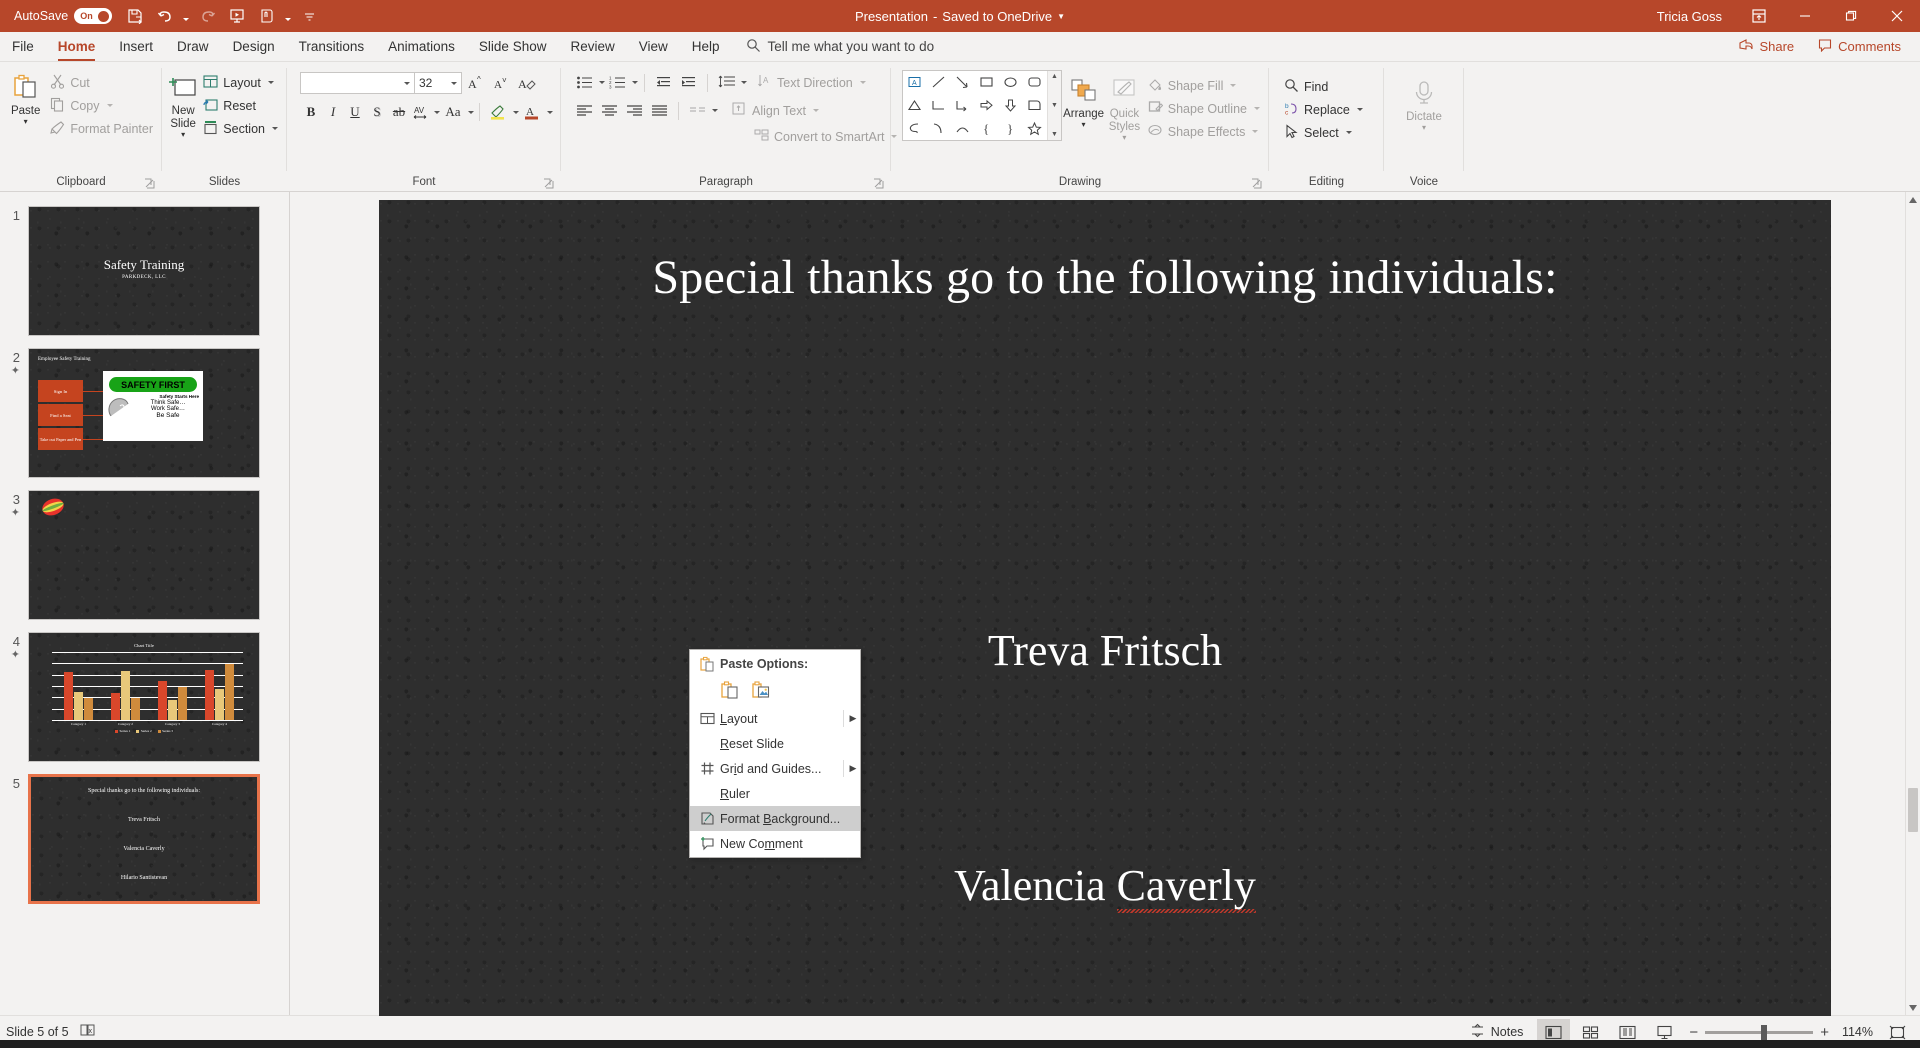 Image resolution: width=1920 pixels, height=1048 pixels. I want to click on character-spacing-icon: AV, so click(421, 112).